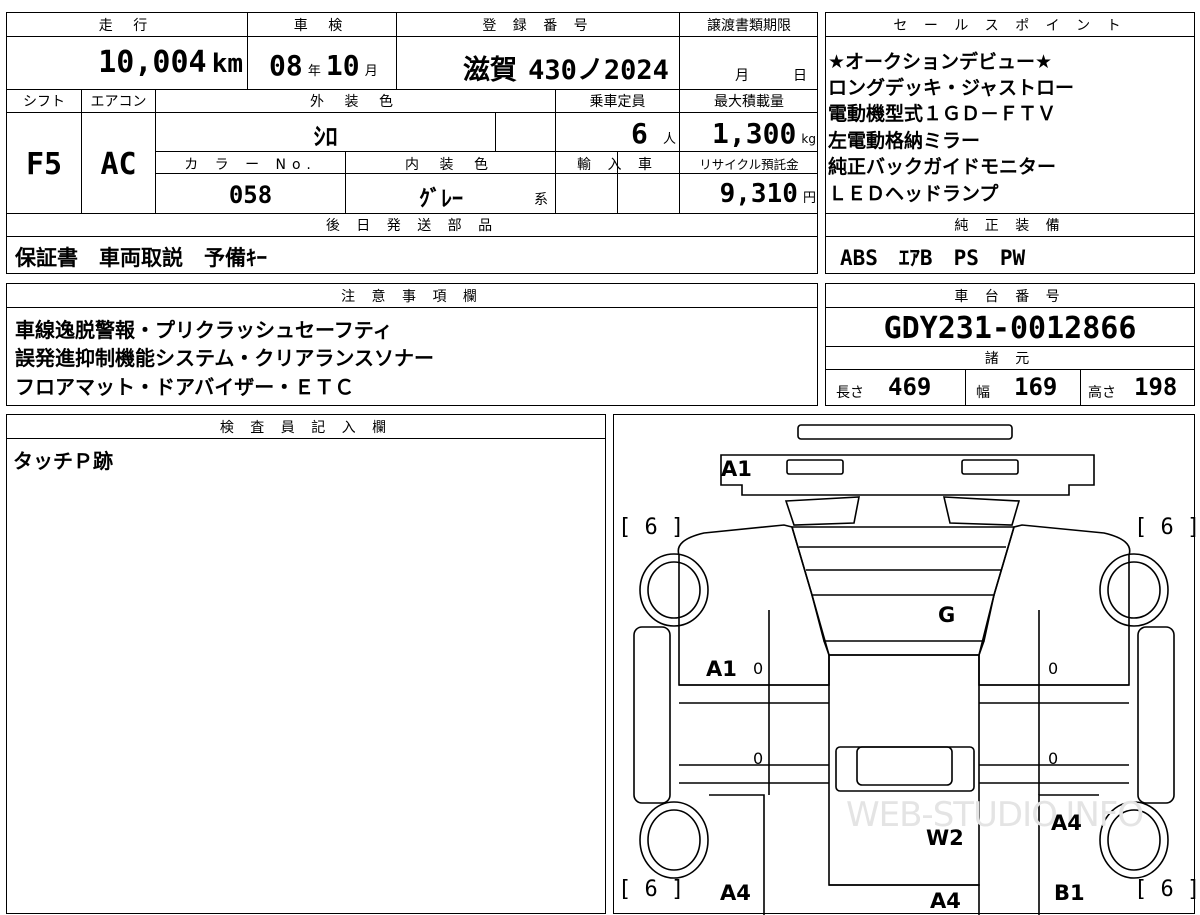  What do you see at coordinates (913, 194) in the screenshot?
I see `sales-point-line-6: ＬＥＤヘッドランプ` at bounding box center [913, 194].